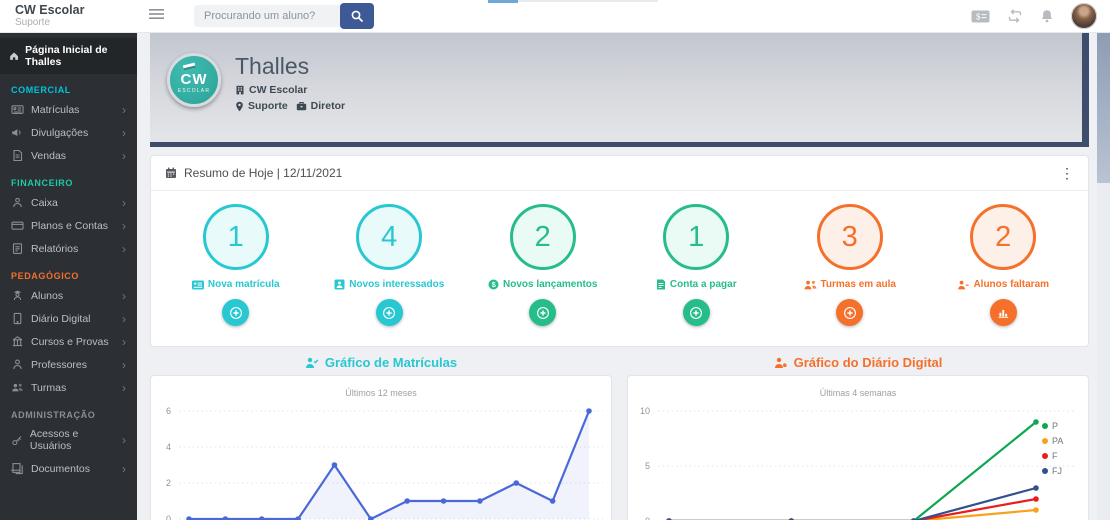 Image resolution: width=1110 pixels, height=520 pixels. Describe the element at coordinates (68, 364) in the screenshot. I see `sidebar-item-professores: Professores ›` at that location.